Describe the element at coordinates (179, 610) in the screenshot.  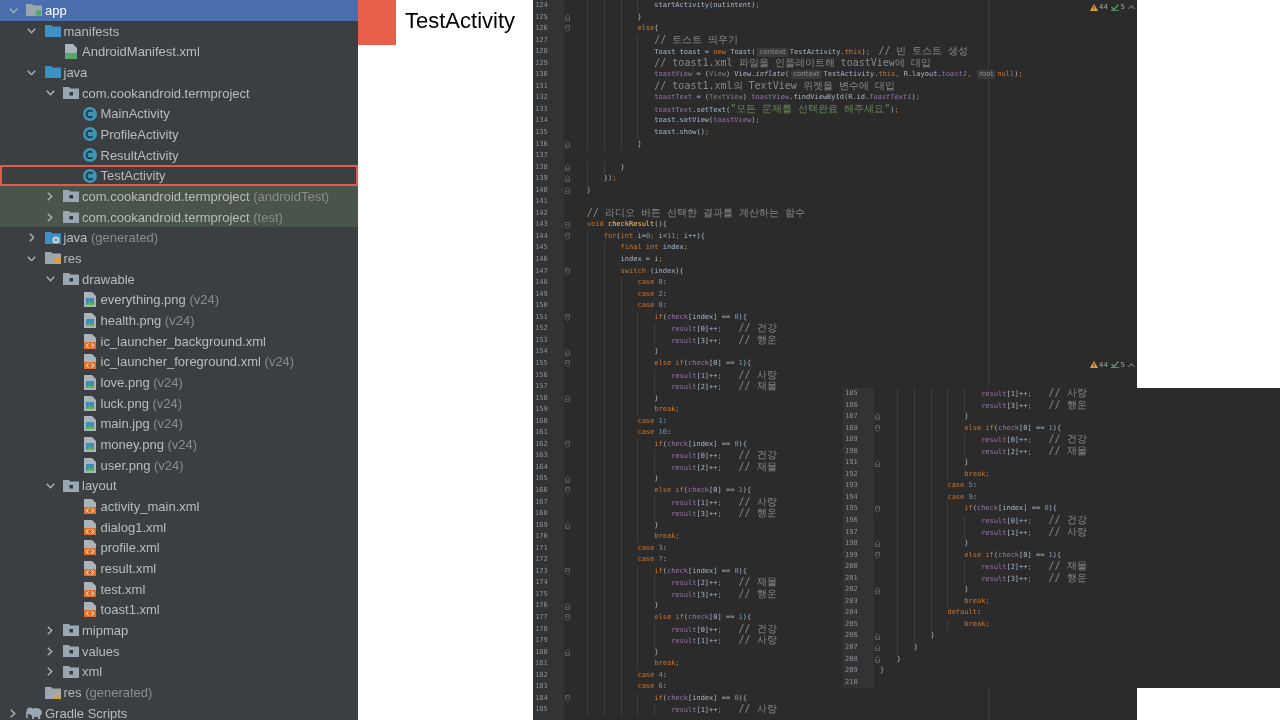
I see `tree-item: toast1.xml` at that location.